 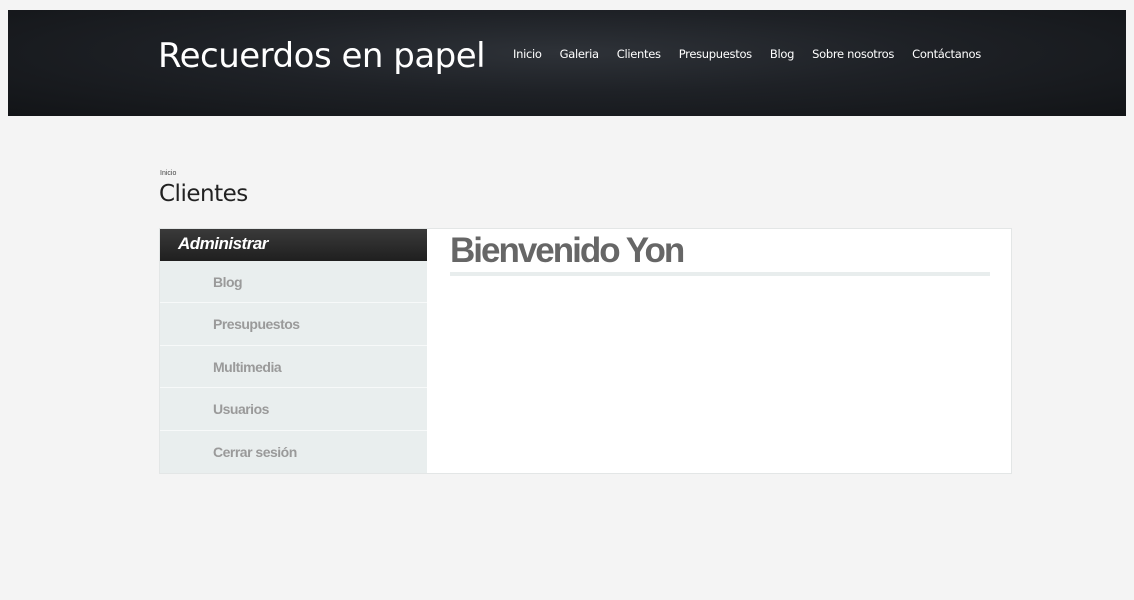 What do you see at coordinates (293, 324) in the screenshot?
I see `sidebar-item-presupuestos: Presupuestos` at bounding box center [293, 324].